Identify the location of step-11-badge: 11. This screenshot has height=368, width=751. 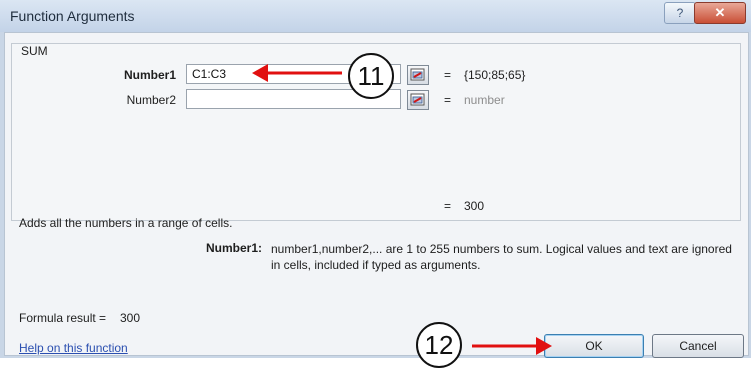
(371, 76).